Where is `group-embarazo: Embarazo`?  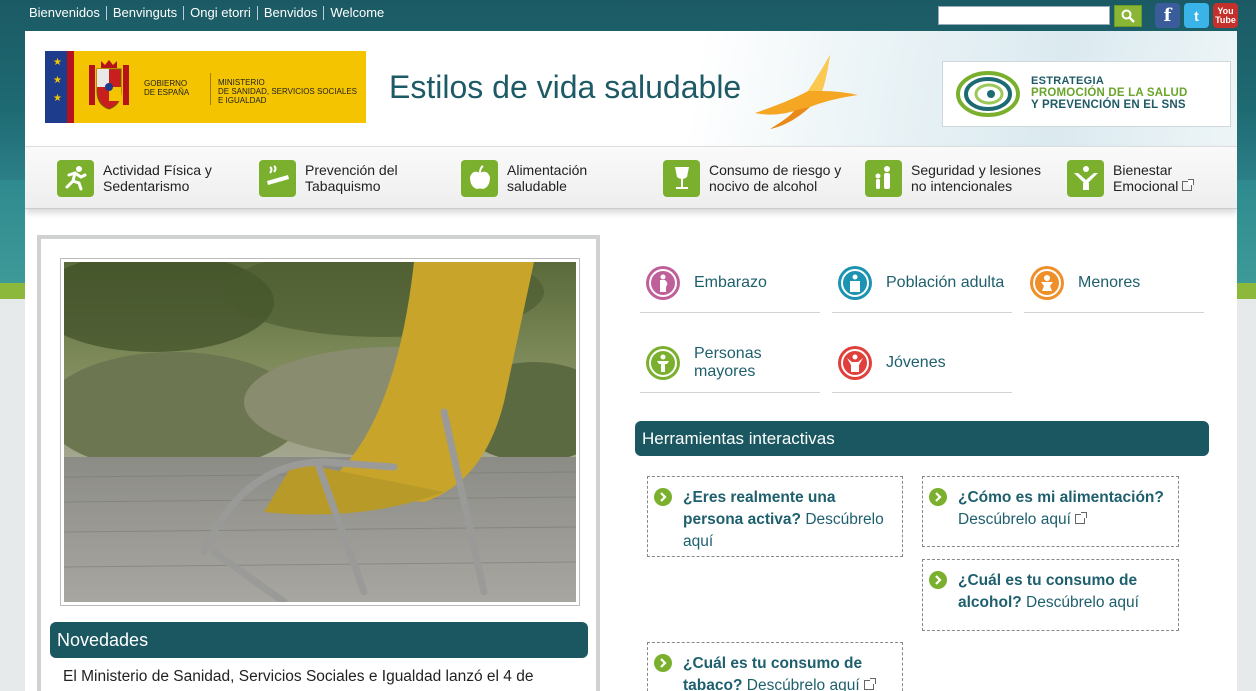 group-embarazo: Embarazo is located at coordinates (730, 283).